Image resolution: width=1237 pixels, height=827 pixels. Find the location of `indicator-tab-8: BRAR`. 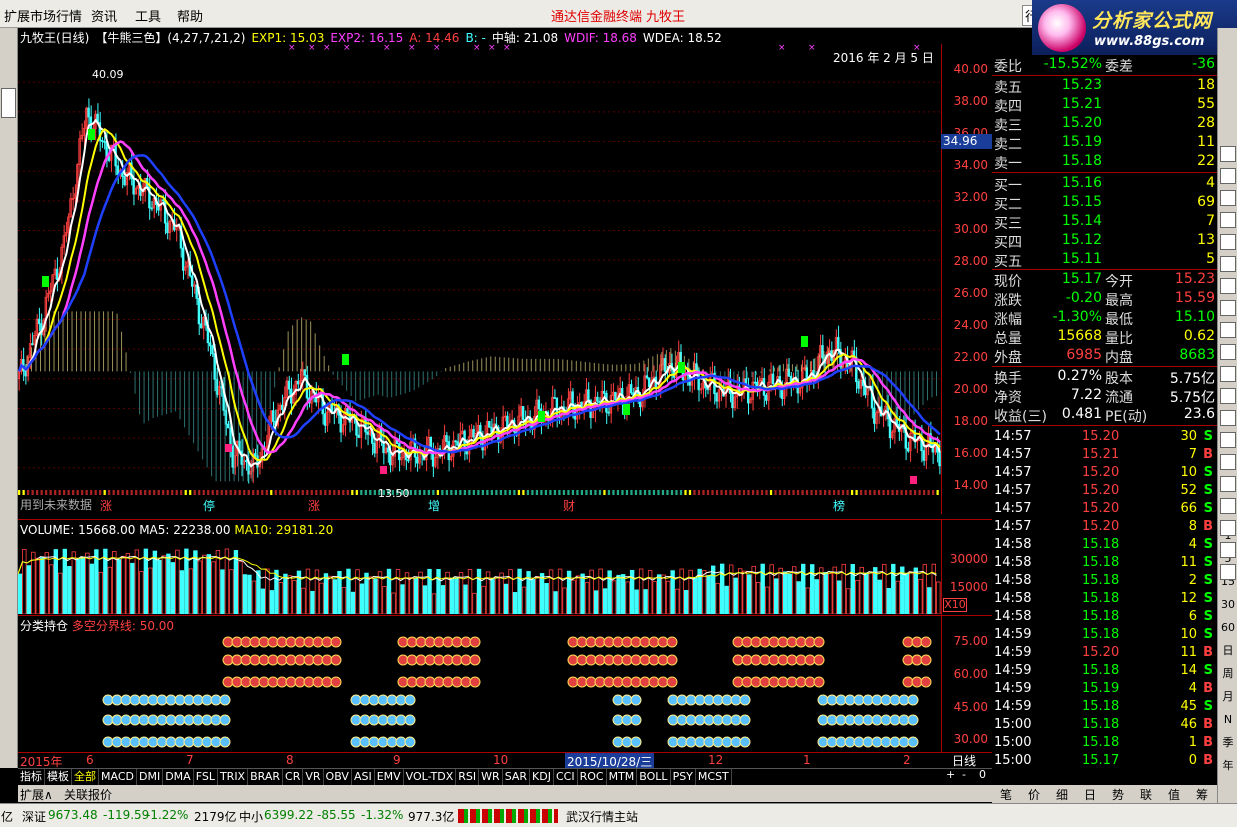

indicator-tab-8: BRAR is located at coordinates (266, 777).